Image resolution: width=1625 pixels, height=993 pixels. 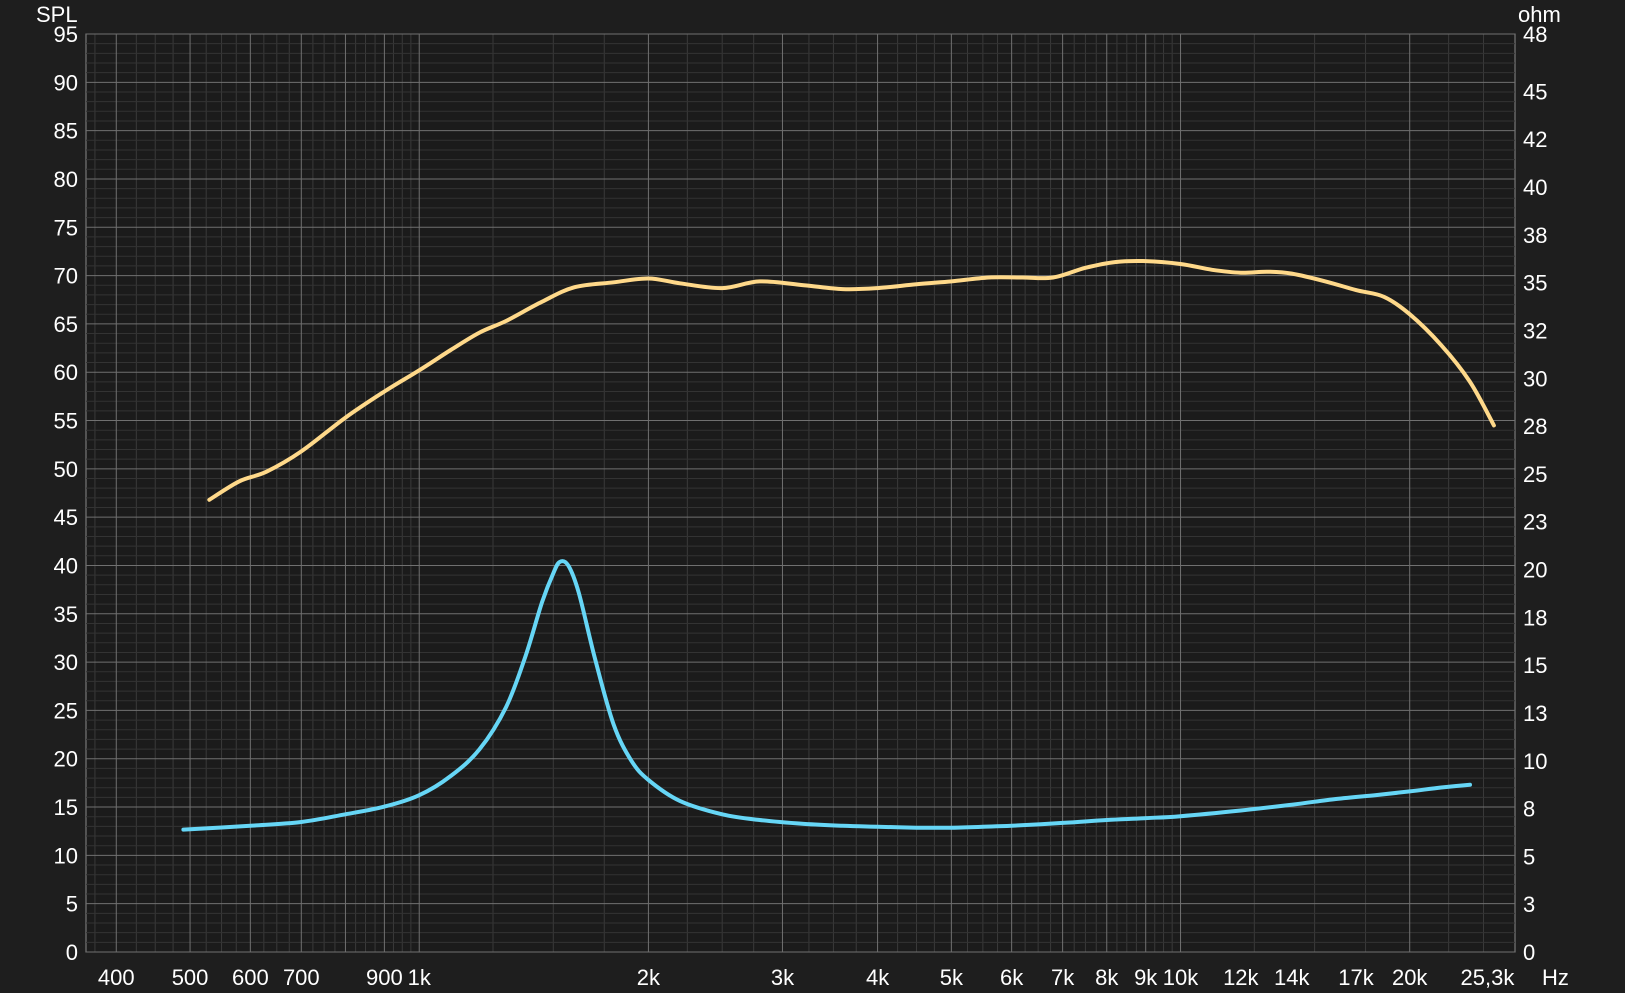 I want to click on x-tick-label: 400, so click(x=116, y=977).